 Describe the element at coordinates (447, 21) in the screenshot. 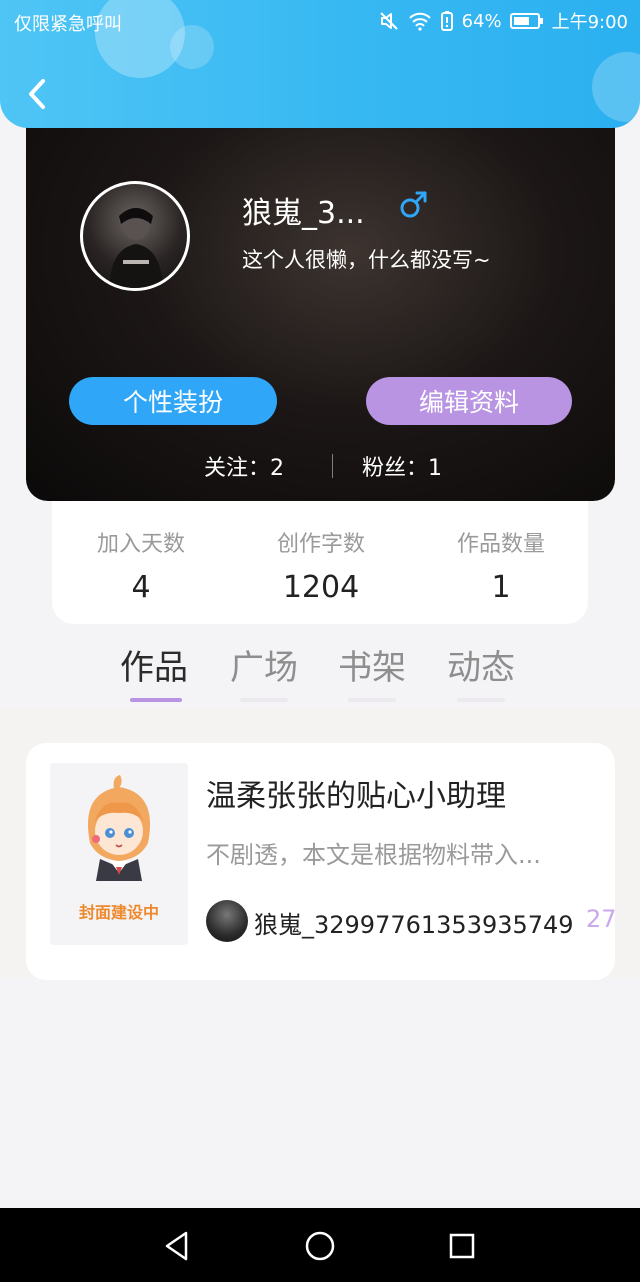

I see `battery-alert-icon` at that location.